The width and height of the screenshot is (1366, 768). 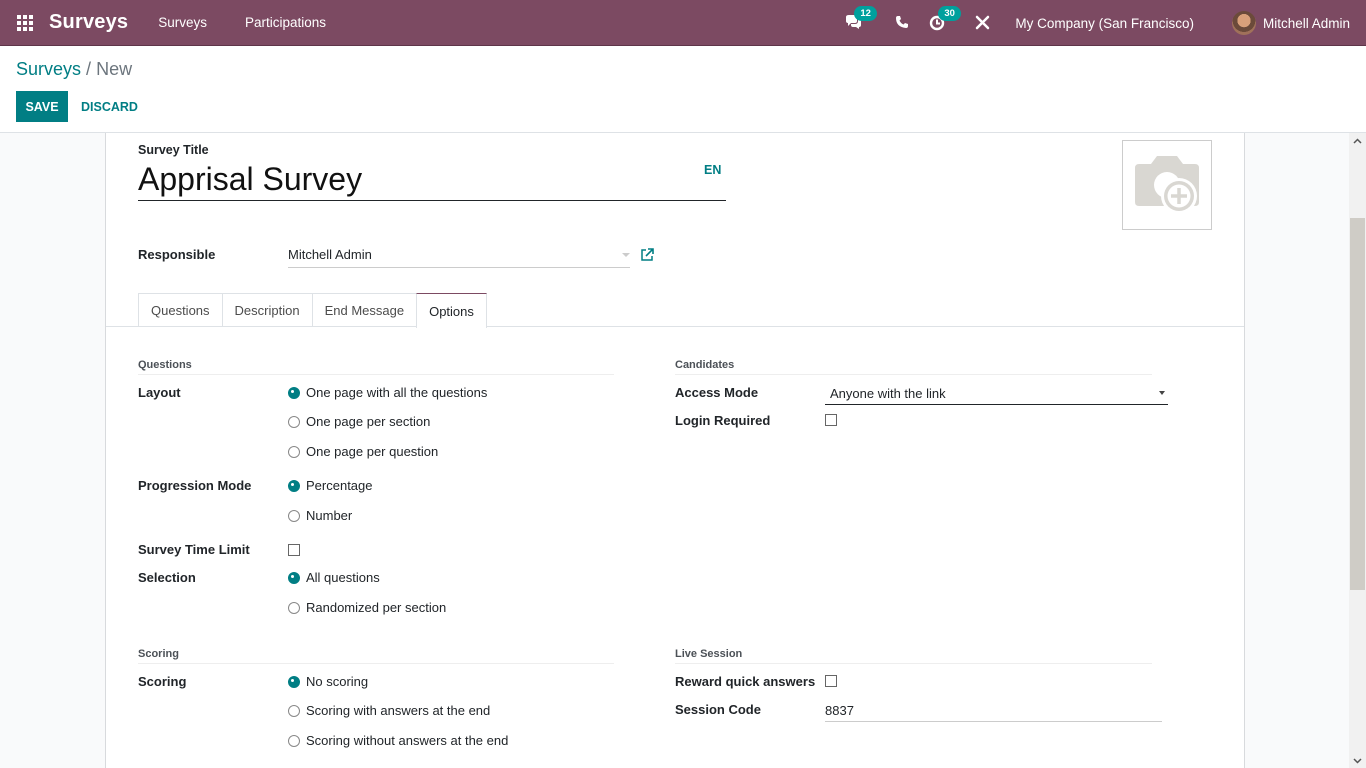 What do you see at coordinates (337, 681) in the screenshot?
I see `option-label: No scoring` at bounding box center [337, 681].